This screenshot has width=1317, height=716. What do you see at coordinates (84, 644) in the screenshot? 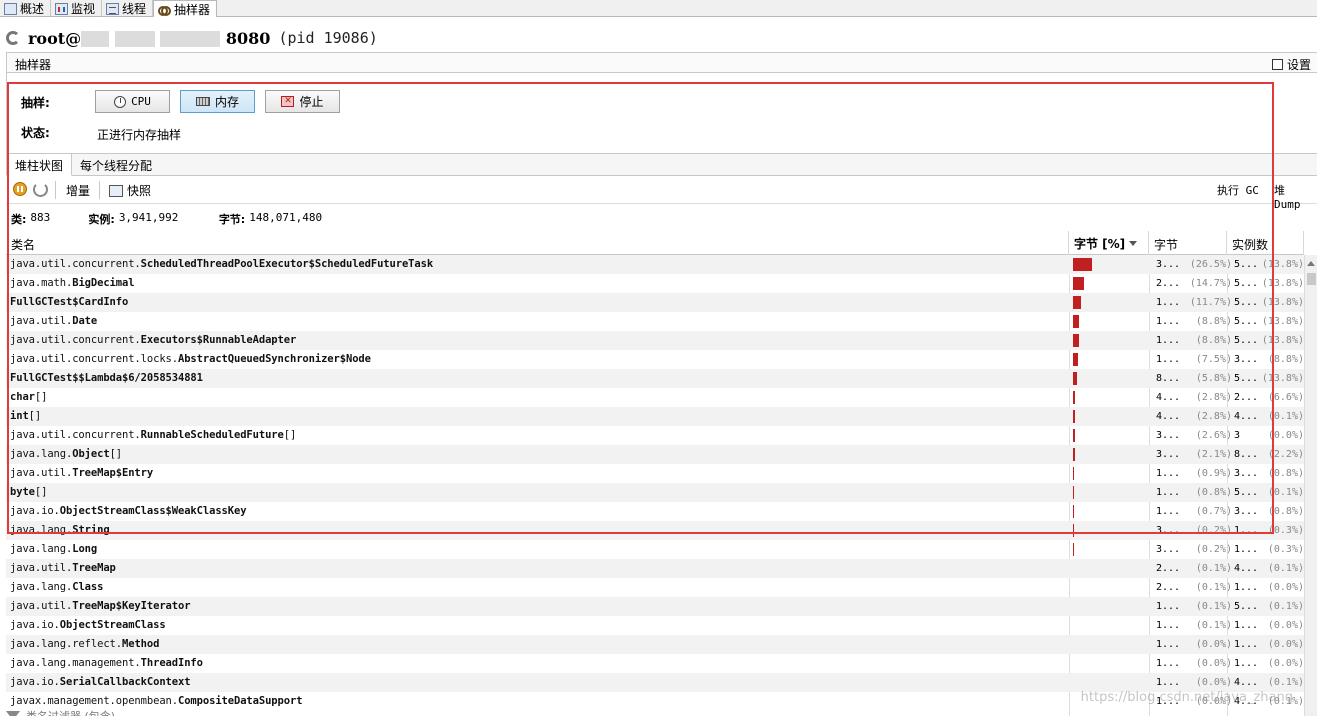
I see `class-name-cell: java.lang.reflect.Method` at bounding box center [84, 644].